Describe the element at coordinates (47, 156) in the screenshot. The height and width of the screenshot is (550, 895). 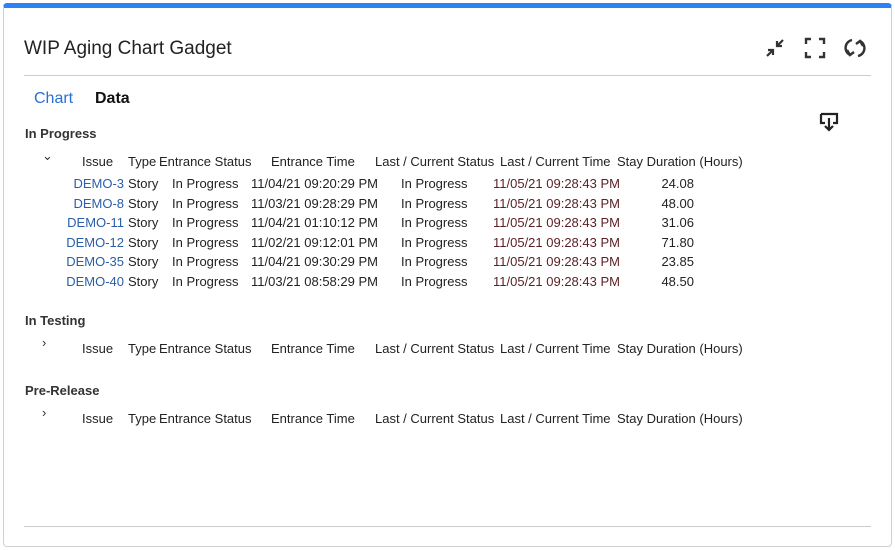
I see `chevron-down-icon: ⌄` at that location.